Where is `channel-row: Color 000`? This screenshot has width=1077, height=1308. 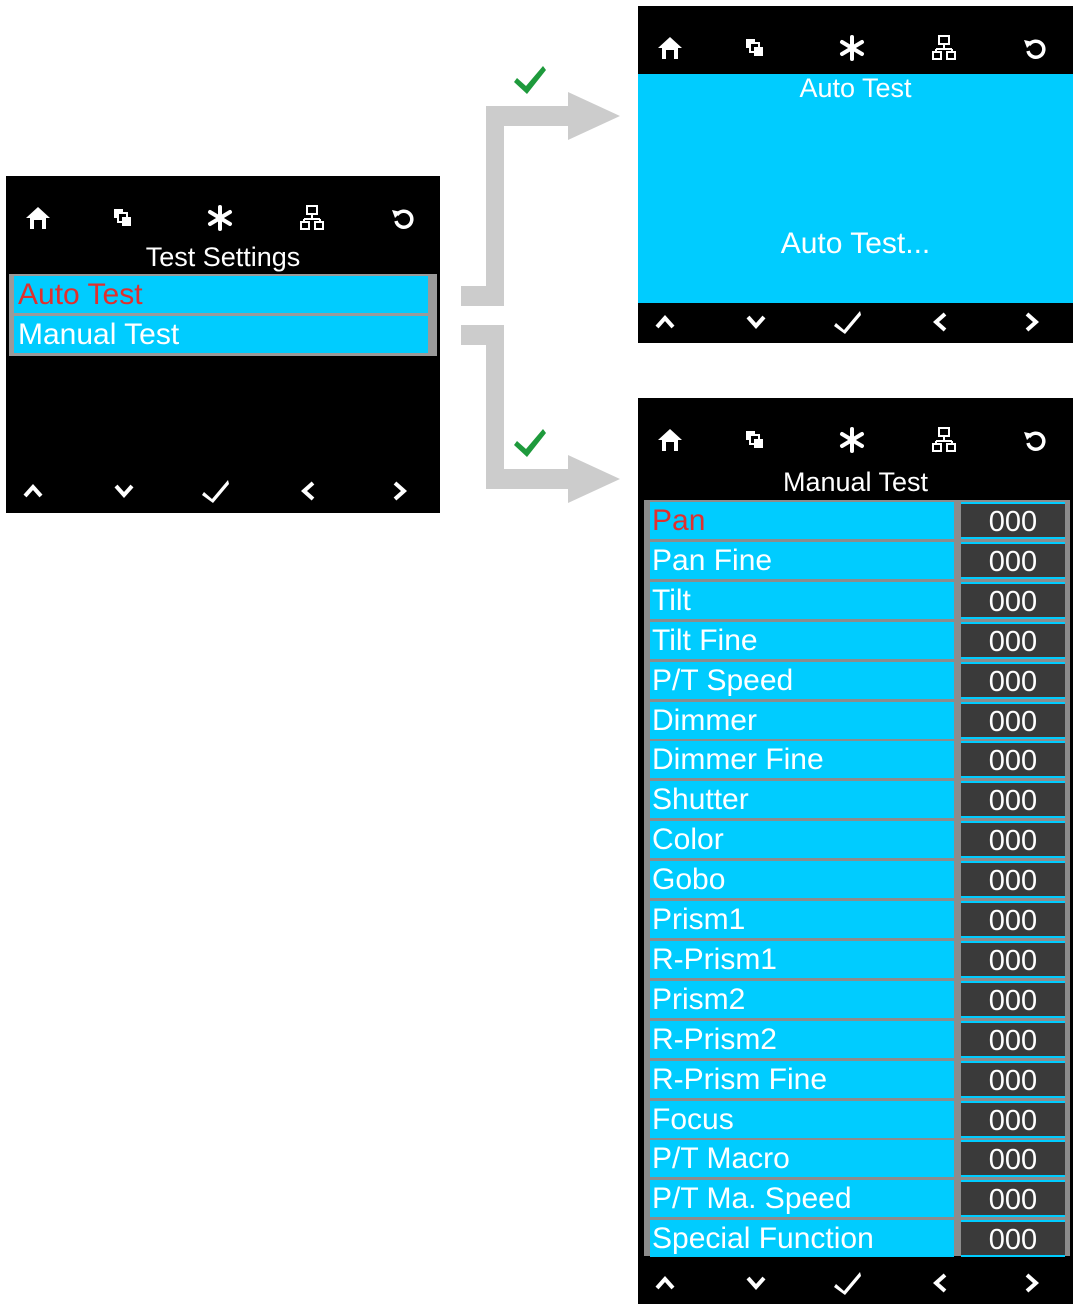 channel-row: Color 000 is located at coordinates (858, 840).